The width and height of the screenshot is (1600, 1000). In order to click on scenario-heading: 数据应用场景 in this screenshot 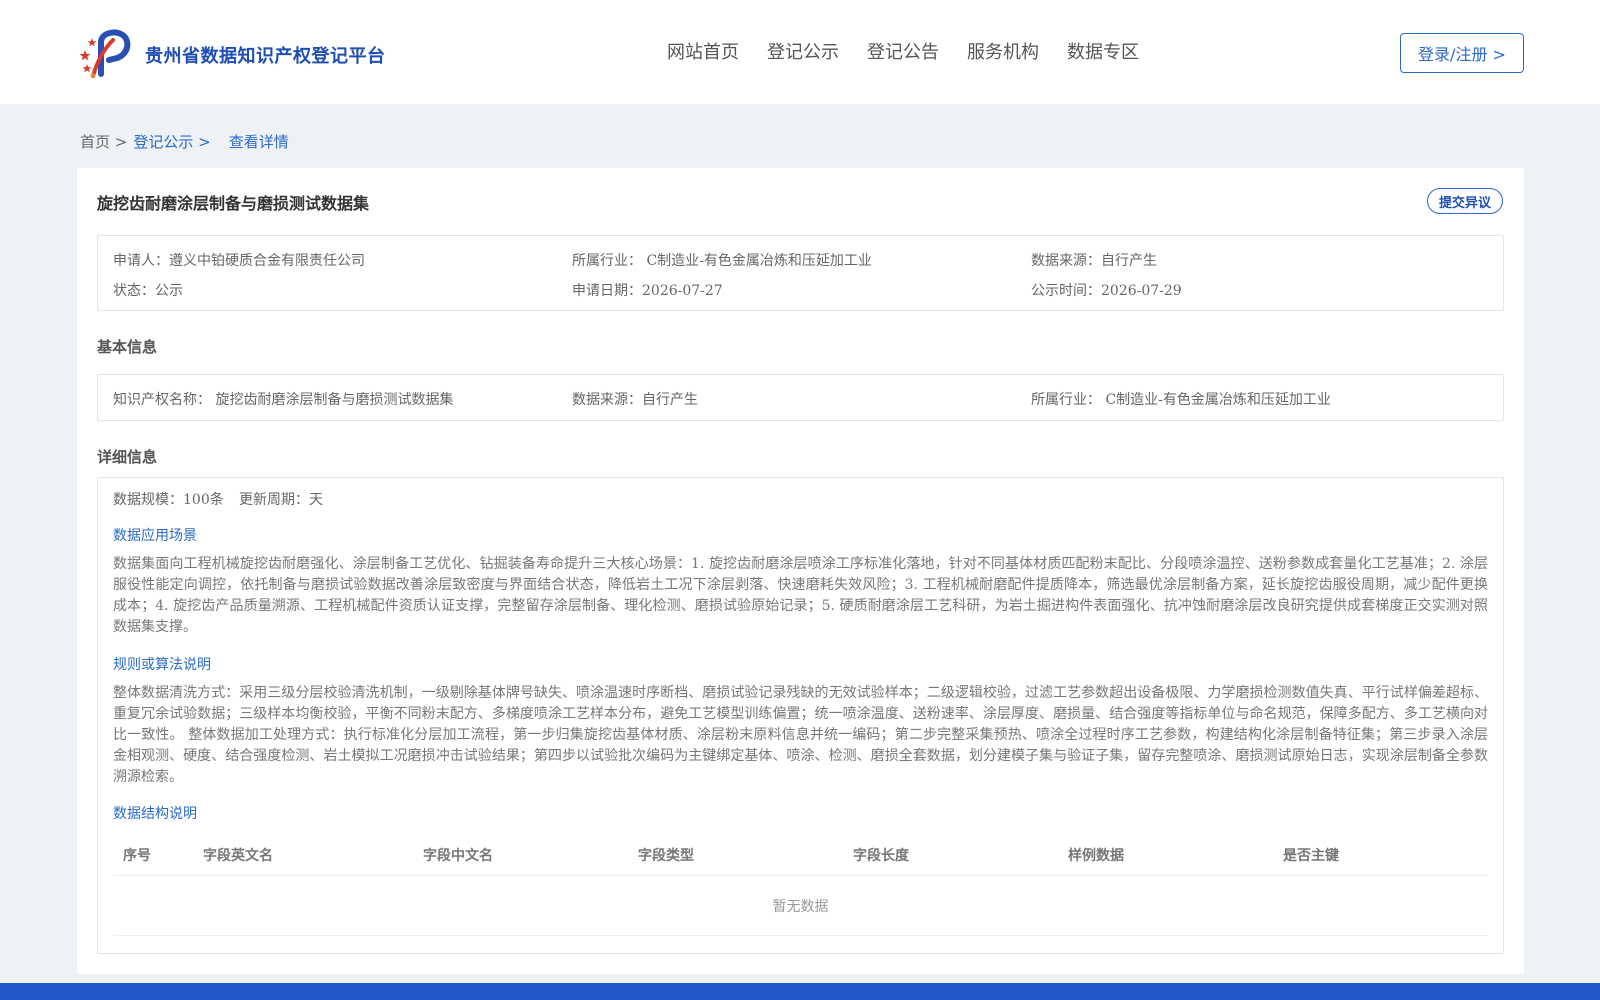, I will do `click(155, 536)`.